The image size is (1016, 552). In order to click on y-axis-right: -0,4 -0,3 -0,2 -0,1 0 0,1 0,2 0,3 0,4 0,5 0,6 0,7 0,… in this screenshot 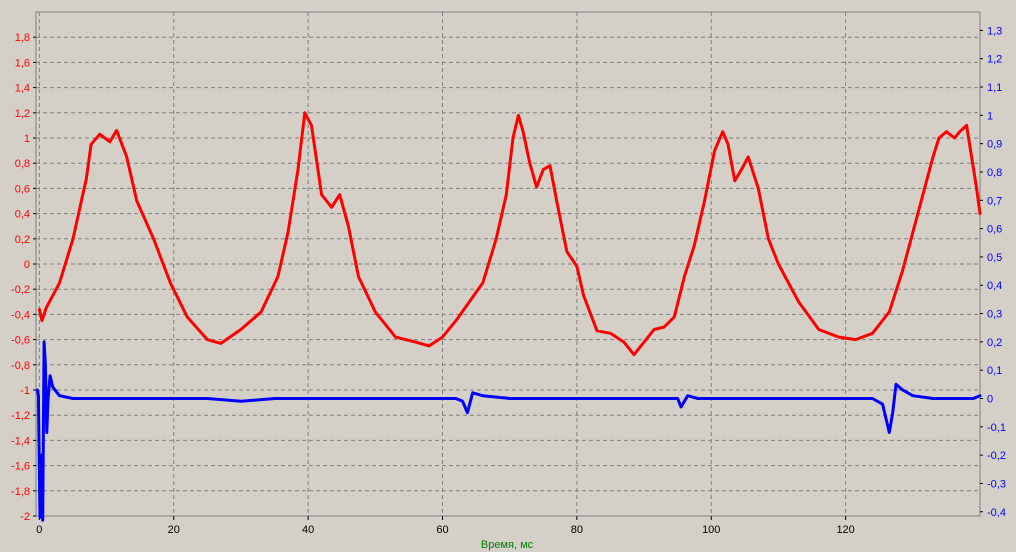, I will do `click(993, 272)`.